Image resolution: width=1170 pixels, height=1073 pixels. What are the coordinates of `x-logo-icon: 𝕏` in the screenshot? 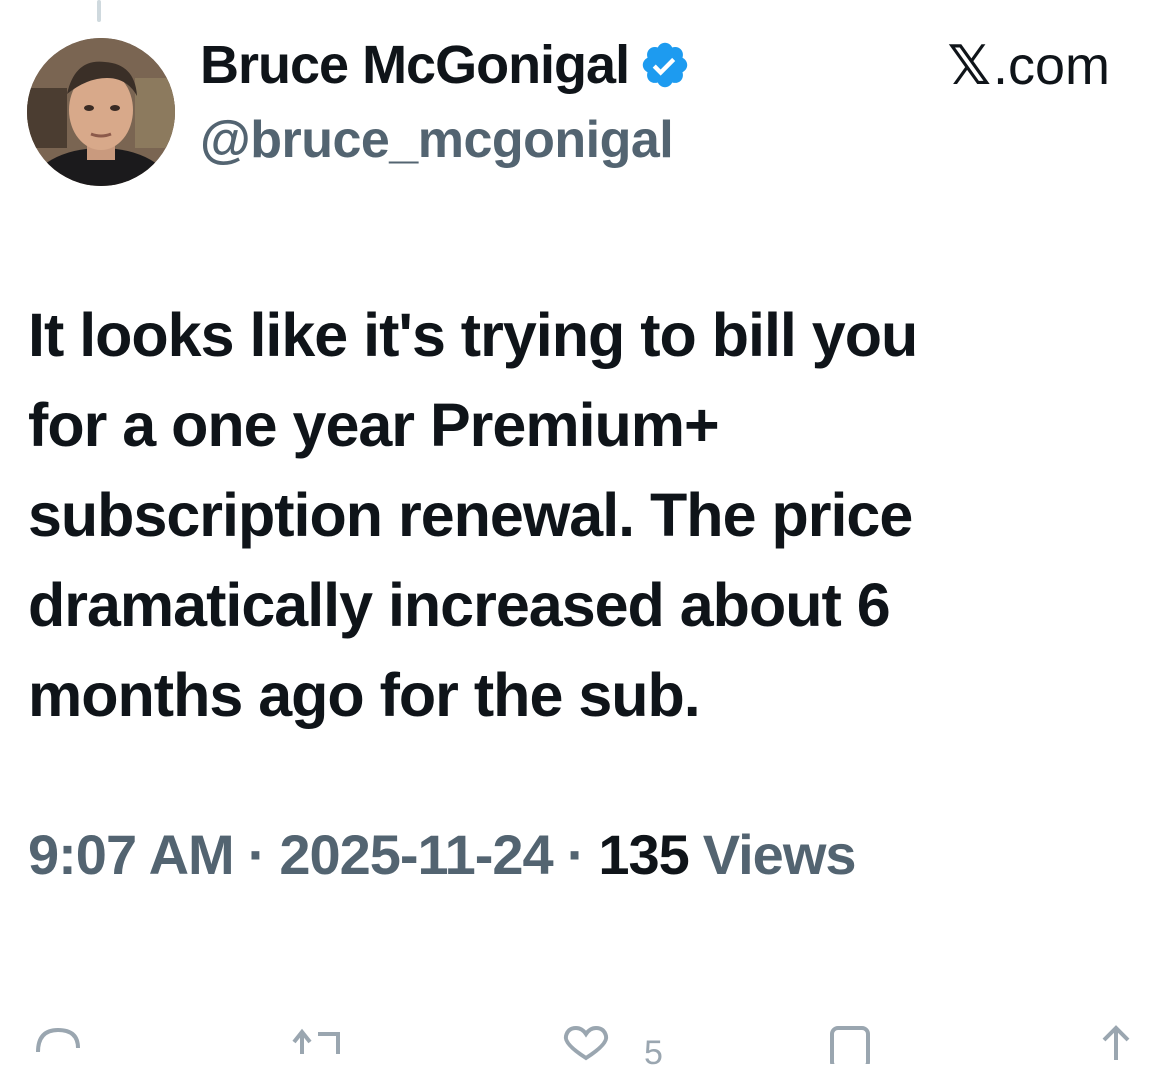 It's located at (969, 66).